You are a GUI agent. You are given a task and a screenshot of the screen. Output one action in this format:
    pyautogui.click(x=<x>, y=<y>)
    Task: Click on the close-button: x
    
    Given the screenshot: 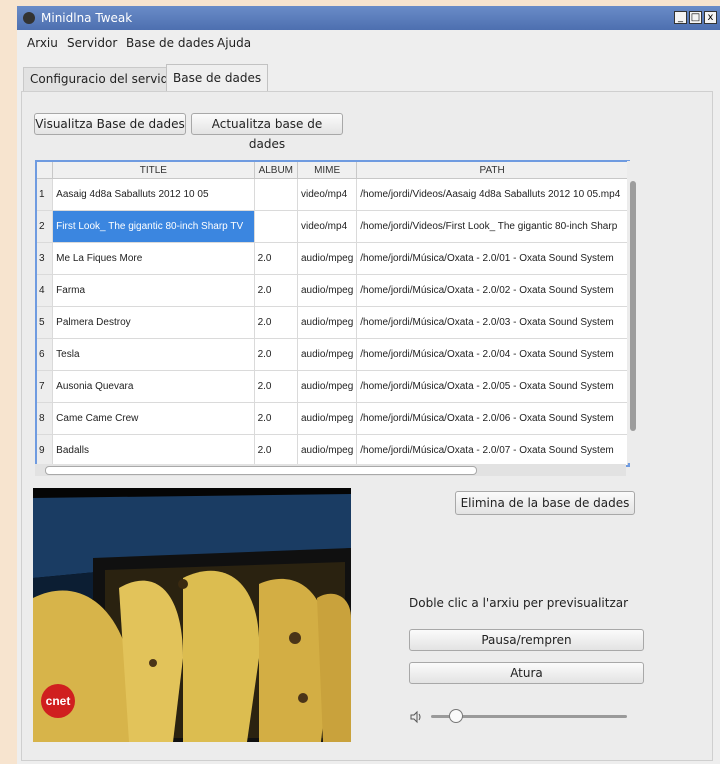 What is the action you would take?
    pyautogui.click(x=710, y=17)
    